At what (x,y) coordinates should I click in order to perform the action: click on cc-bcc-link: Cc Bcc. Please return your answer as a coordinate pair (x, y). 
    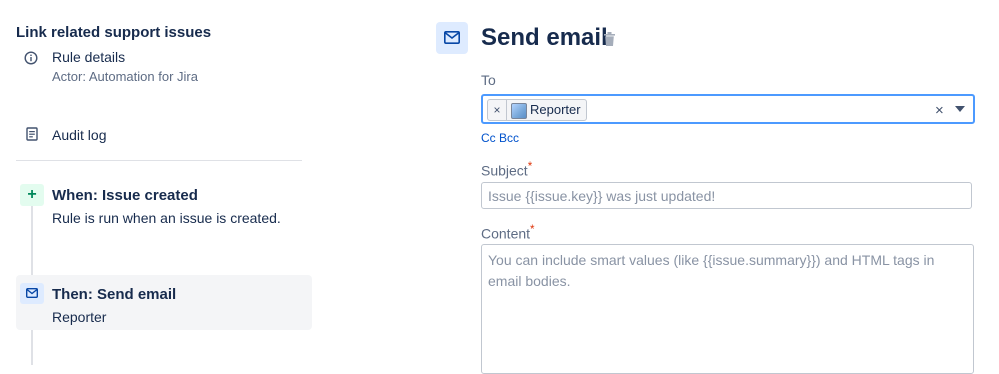
    Looking at the image, I should click on (500, 138).